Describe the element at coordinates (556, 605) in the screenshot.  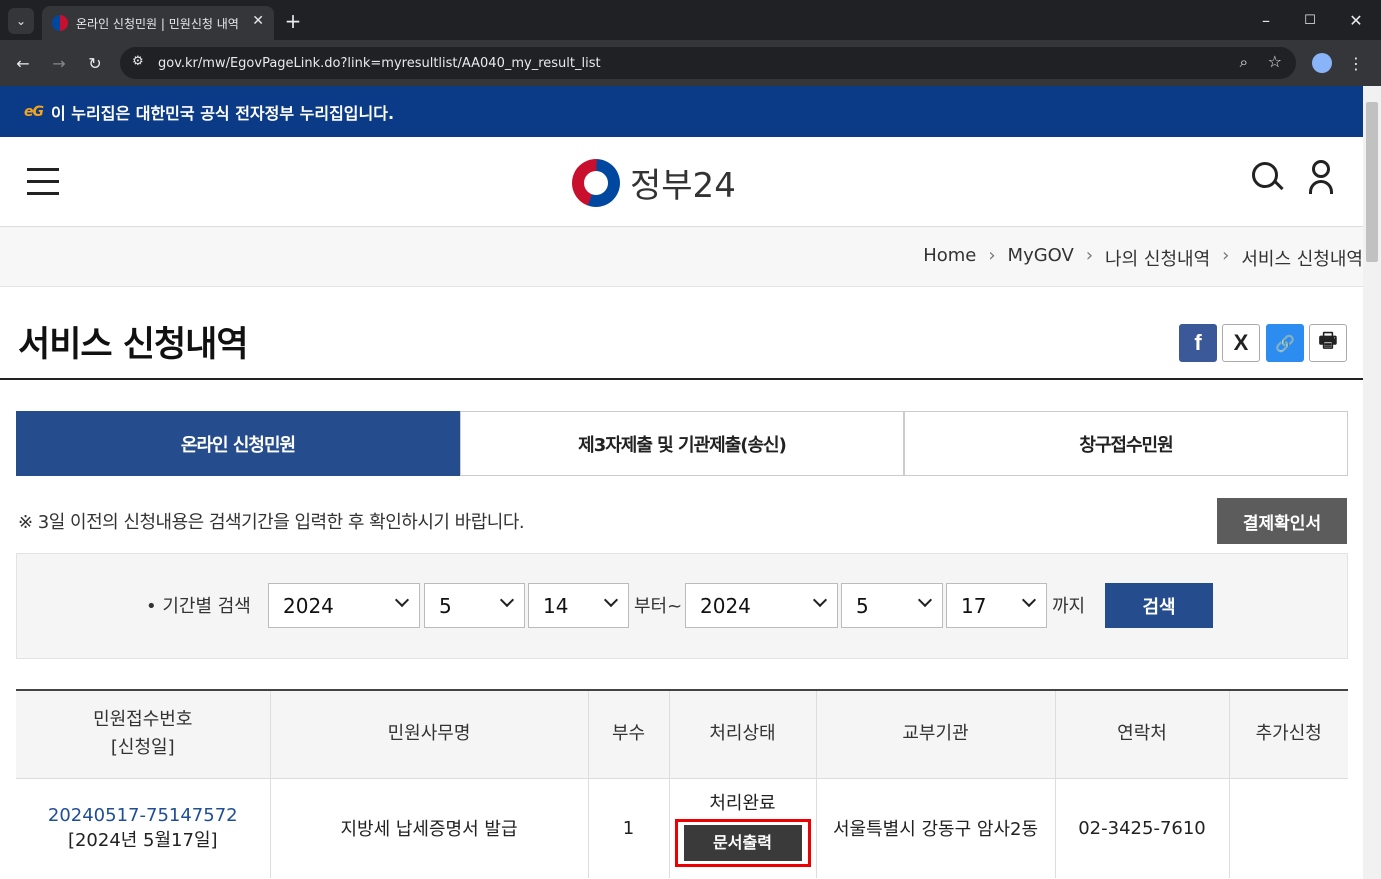
I see `from-day-value: 14` at that location.